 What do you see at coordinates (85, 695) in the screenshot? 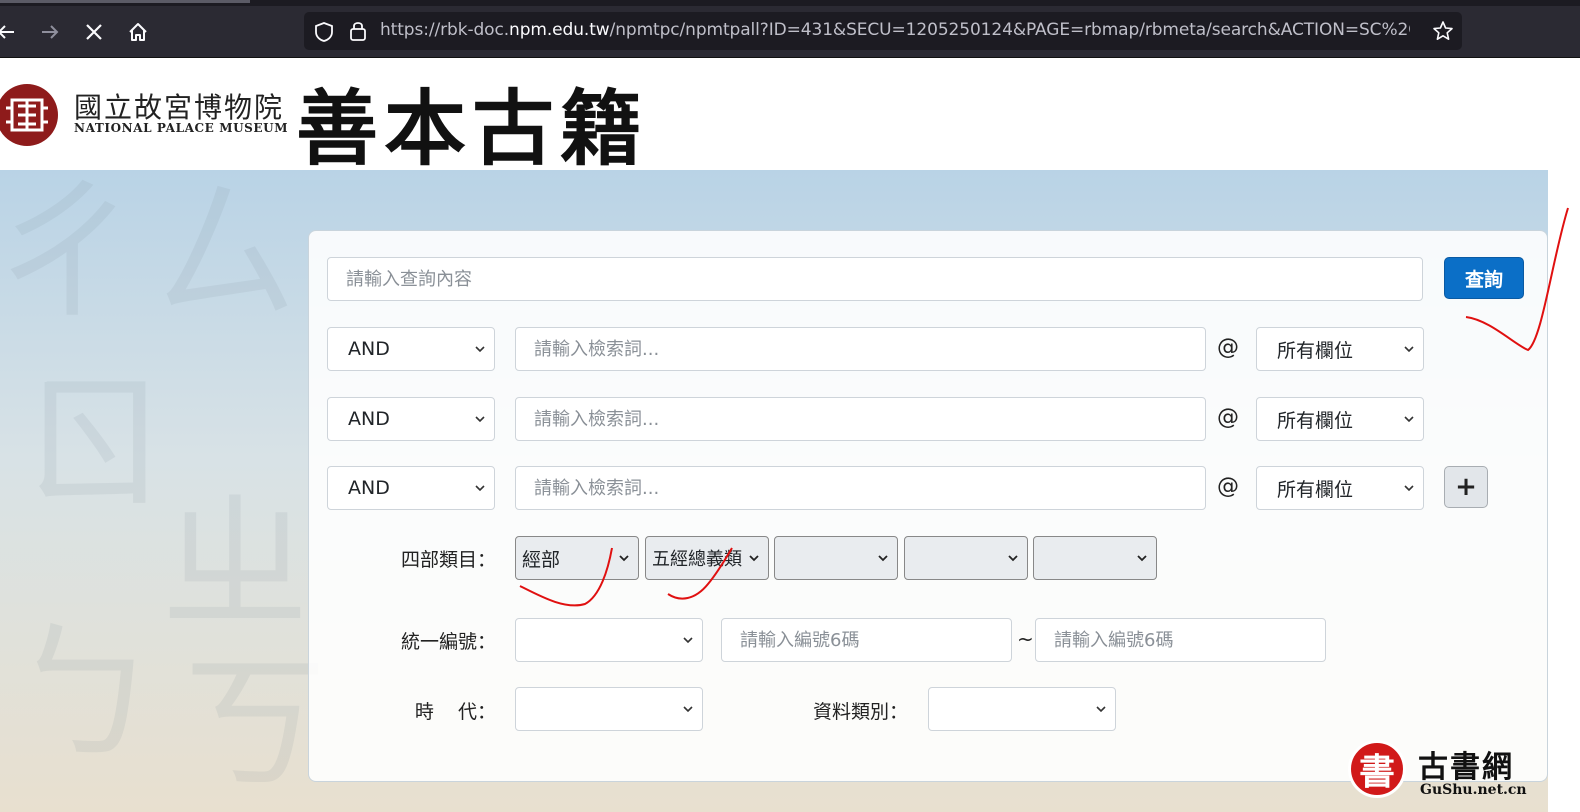
I see `background-calligraphy: ㄅ` at bounding box center [85, 695].